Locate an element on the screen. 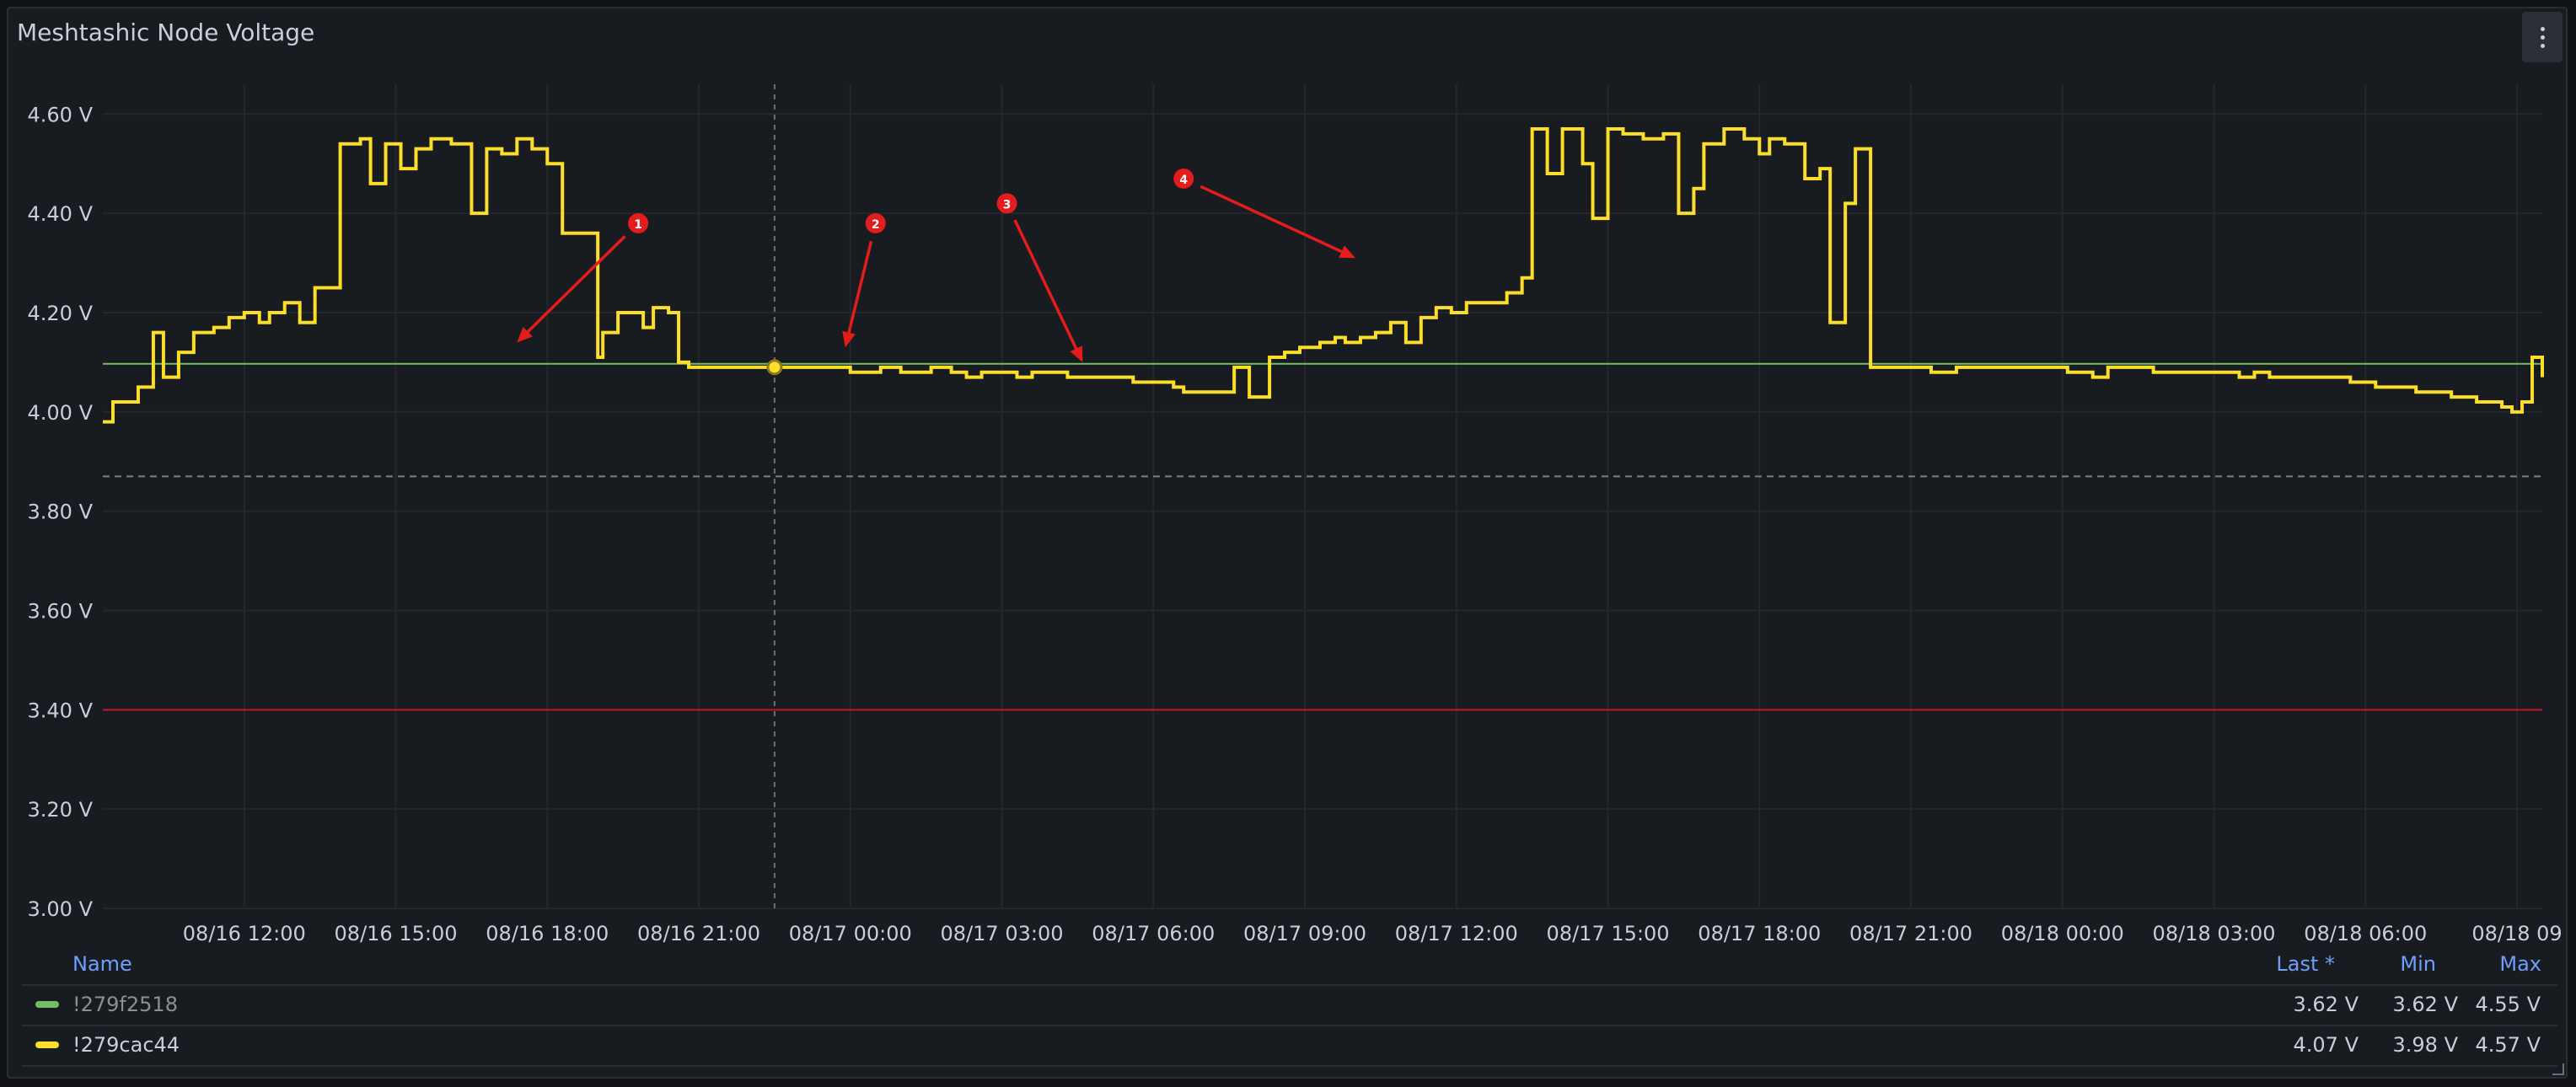 Image resolution: width=2576 pixels, height=1087 pixels. x-tick-label: 08/18 00:00 is located at coordinates (2062, 933).